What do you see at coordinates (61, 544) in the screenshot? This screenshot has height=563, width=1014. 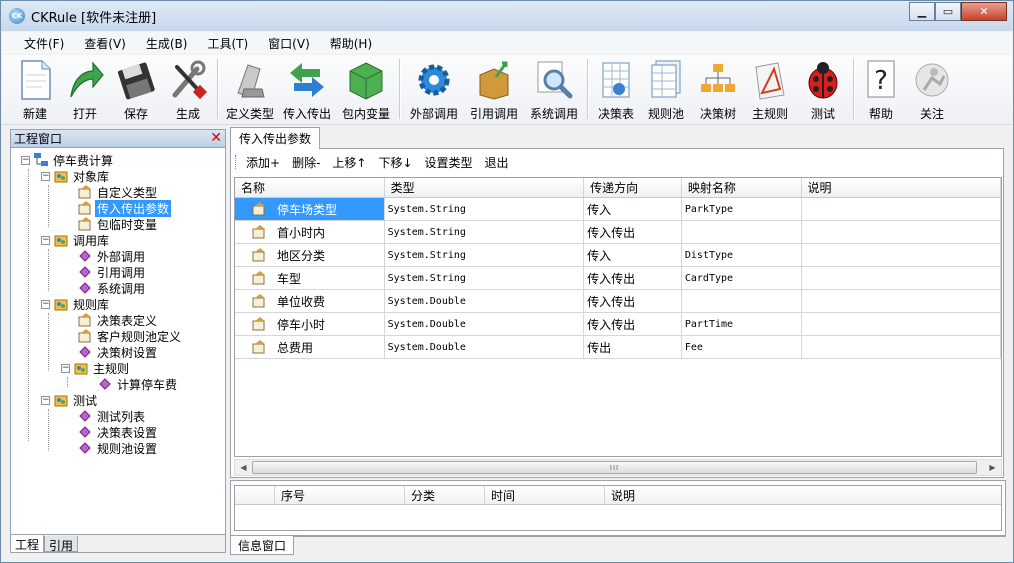 I see `tab-reference: 引用` at bounding box center [61, 544].